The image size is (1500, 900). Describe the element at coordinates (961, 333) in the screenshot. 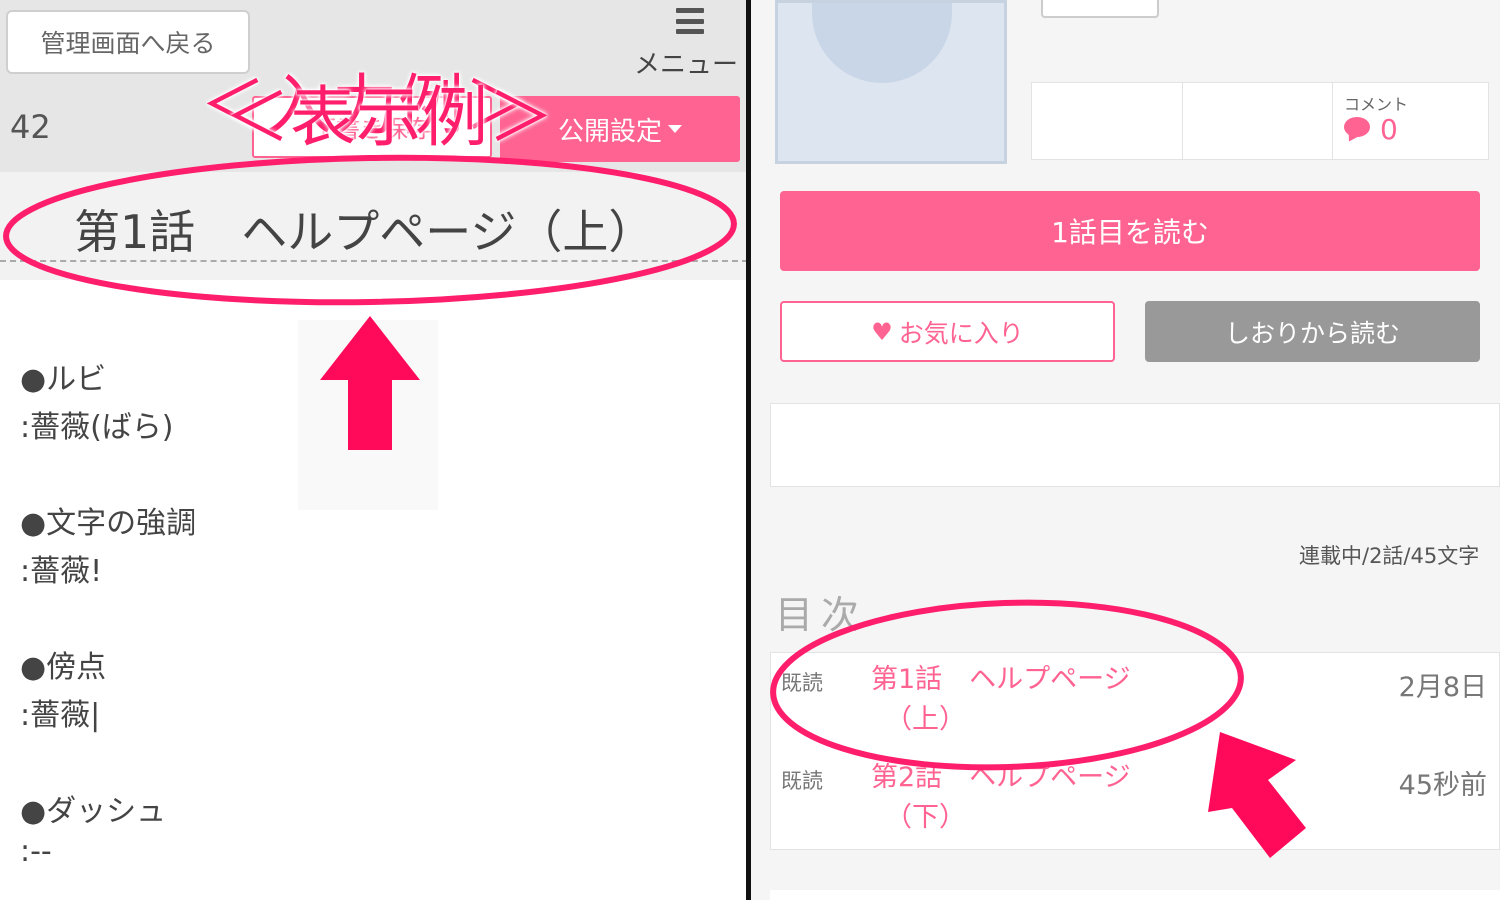

I see `favorite-label: お気に入り` at that location.